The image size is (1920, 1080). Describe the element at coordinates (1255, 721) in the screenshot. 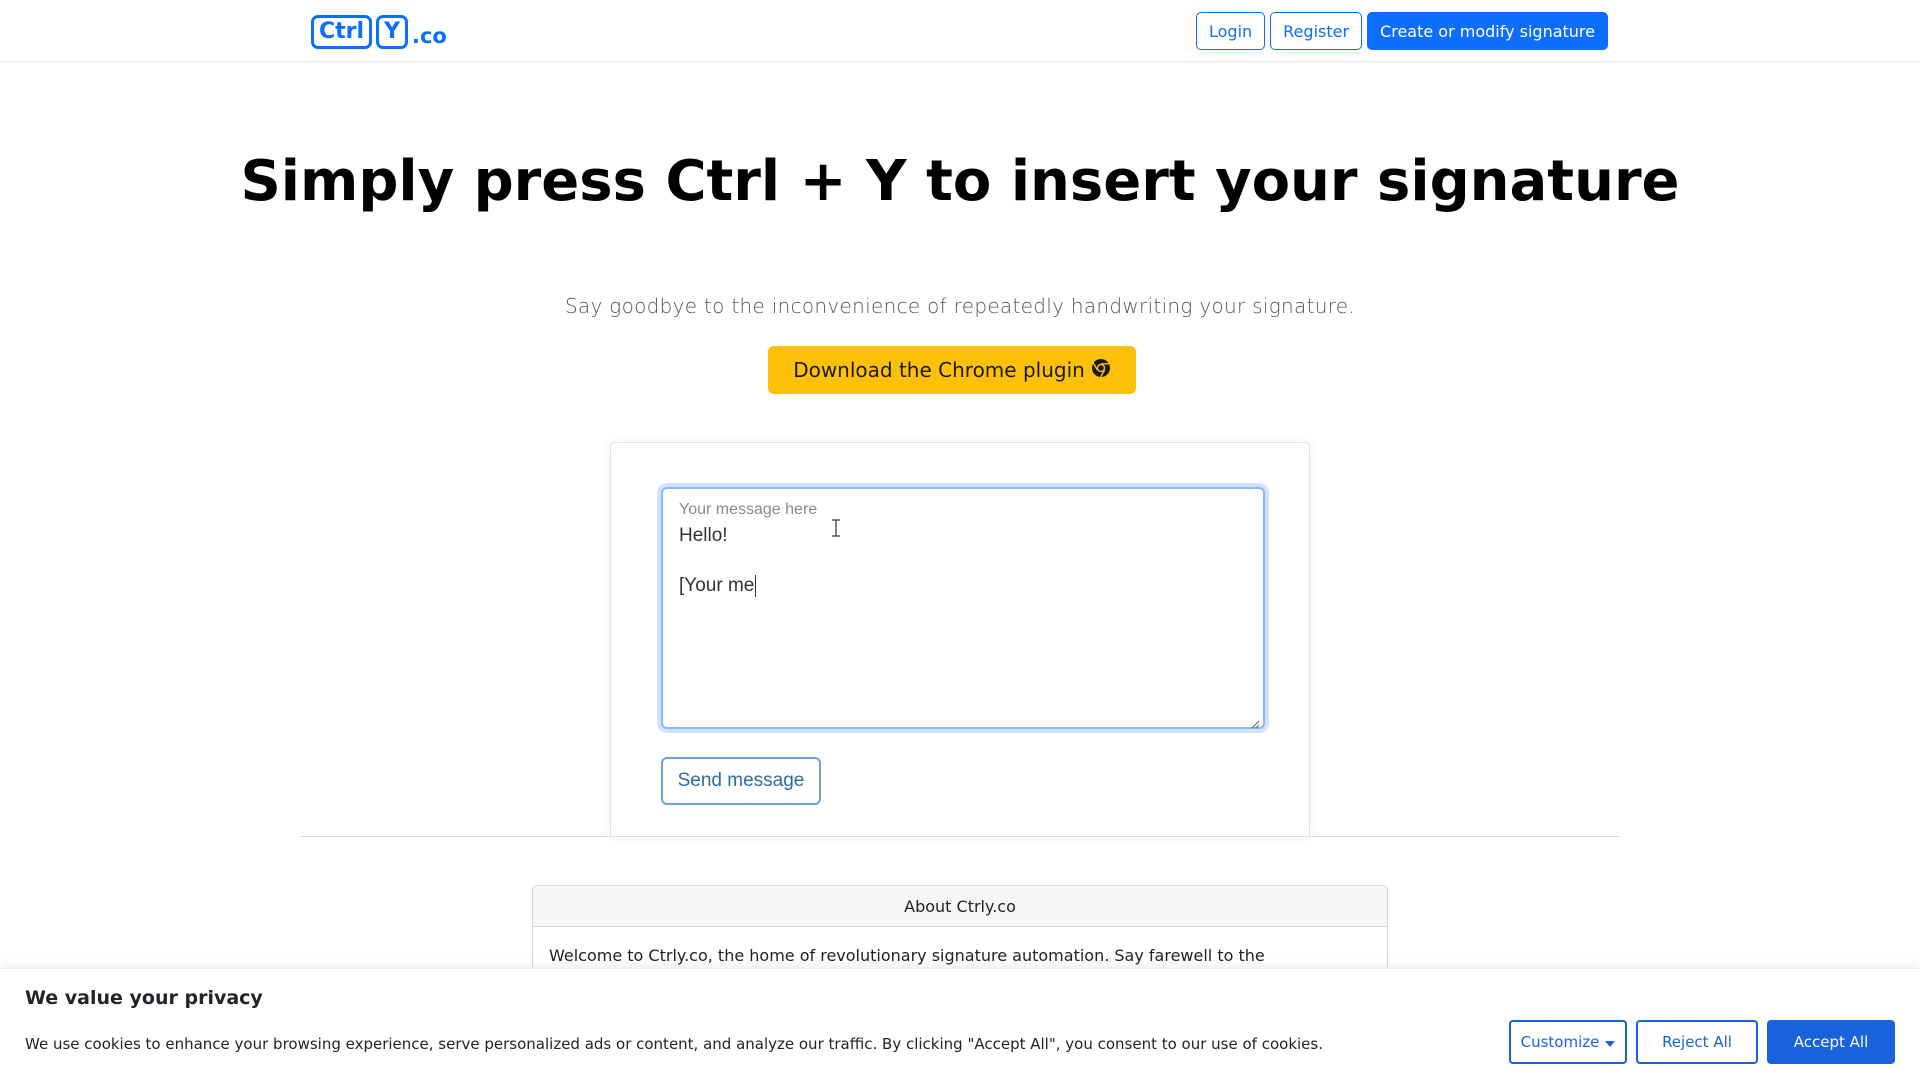

I see `resize-handle-icon` at that location.